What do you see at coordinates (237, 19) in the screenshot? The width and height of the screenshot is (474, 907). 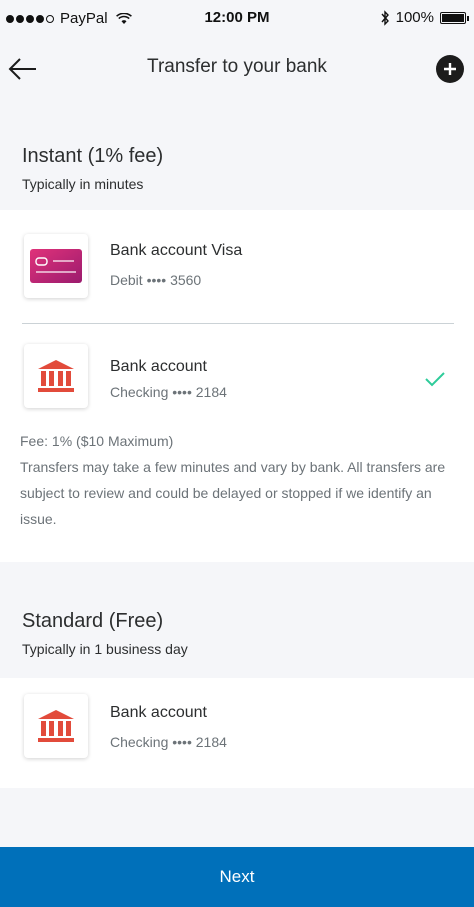 I see `status-bar: PayPal 12:00 PM 100%` at bounding box center [237, 19].